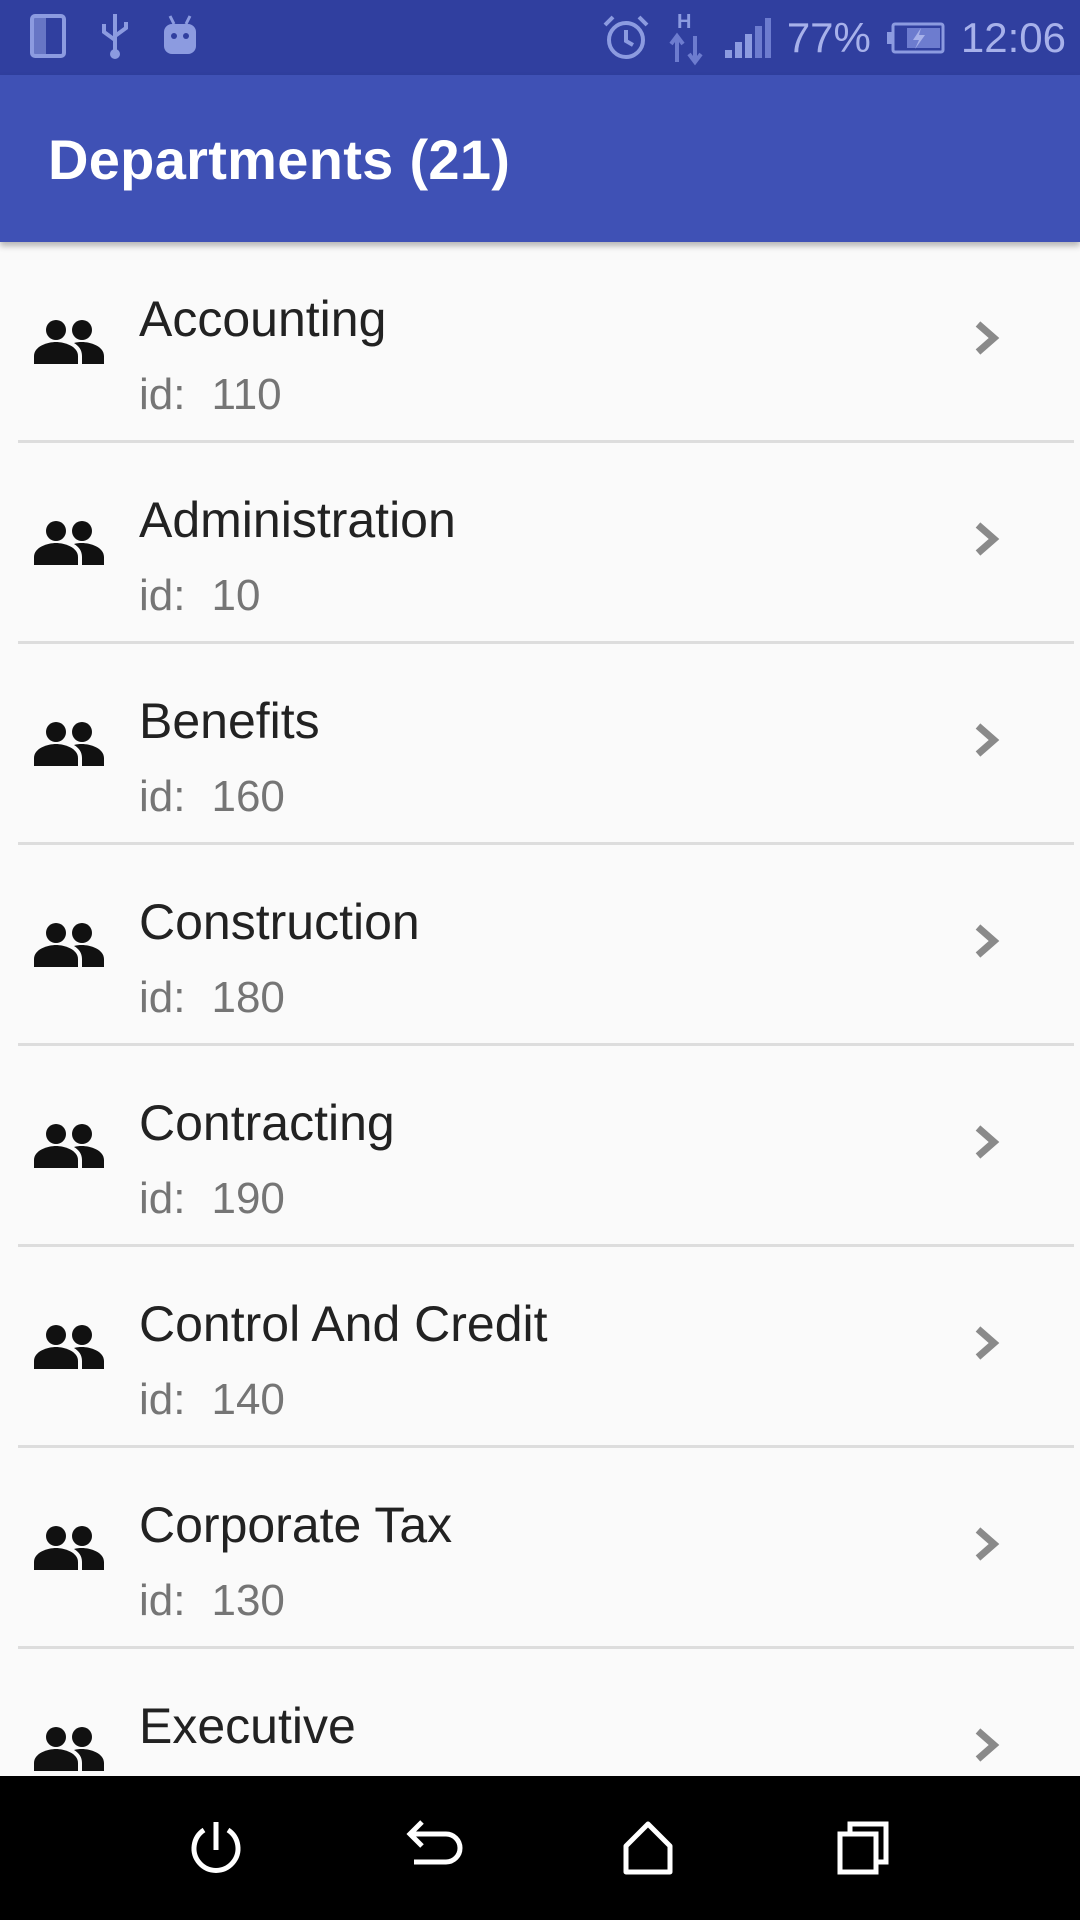  Describe the element at coordinates (540, 1848) in the screenshot. I see `navigation-bar` at that location.